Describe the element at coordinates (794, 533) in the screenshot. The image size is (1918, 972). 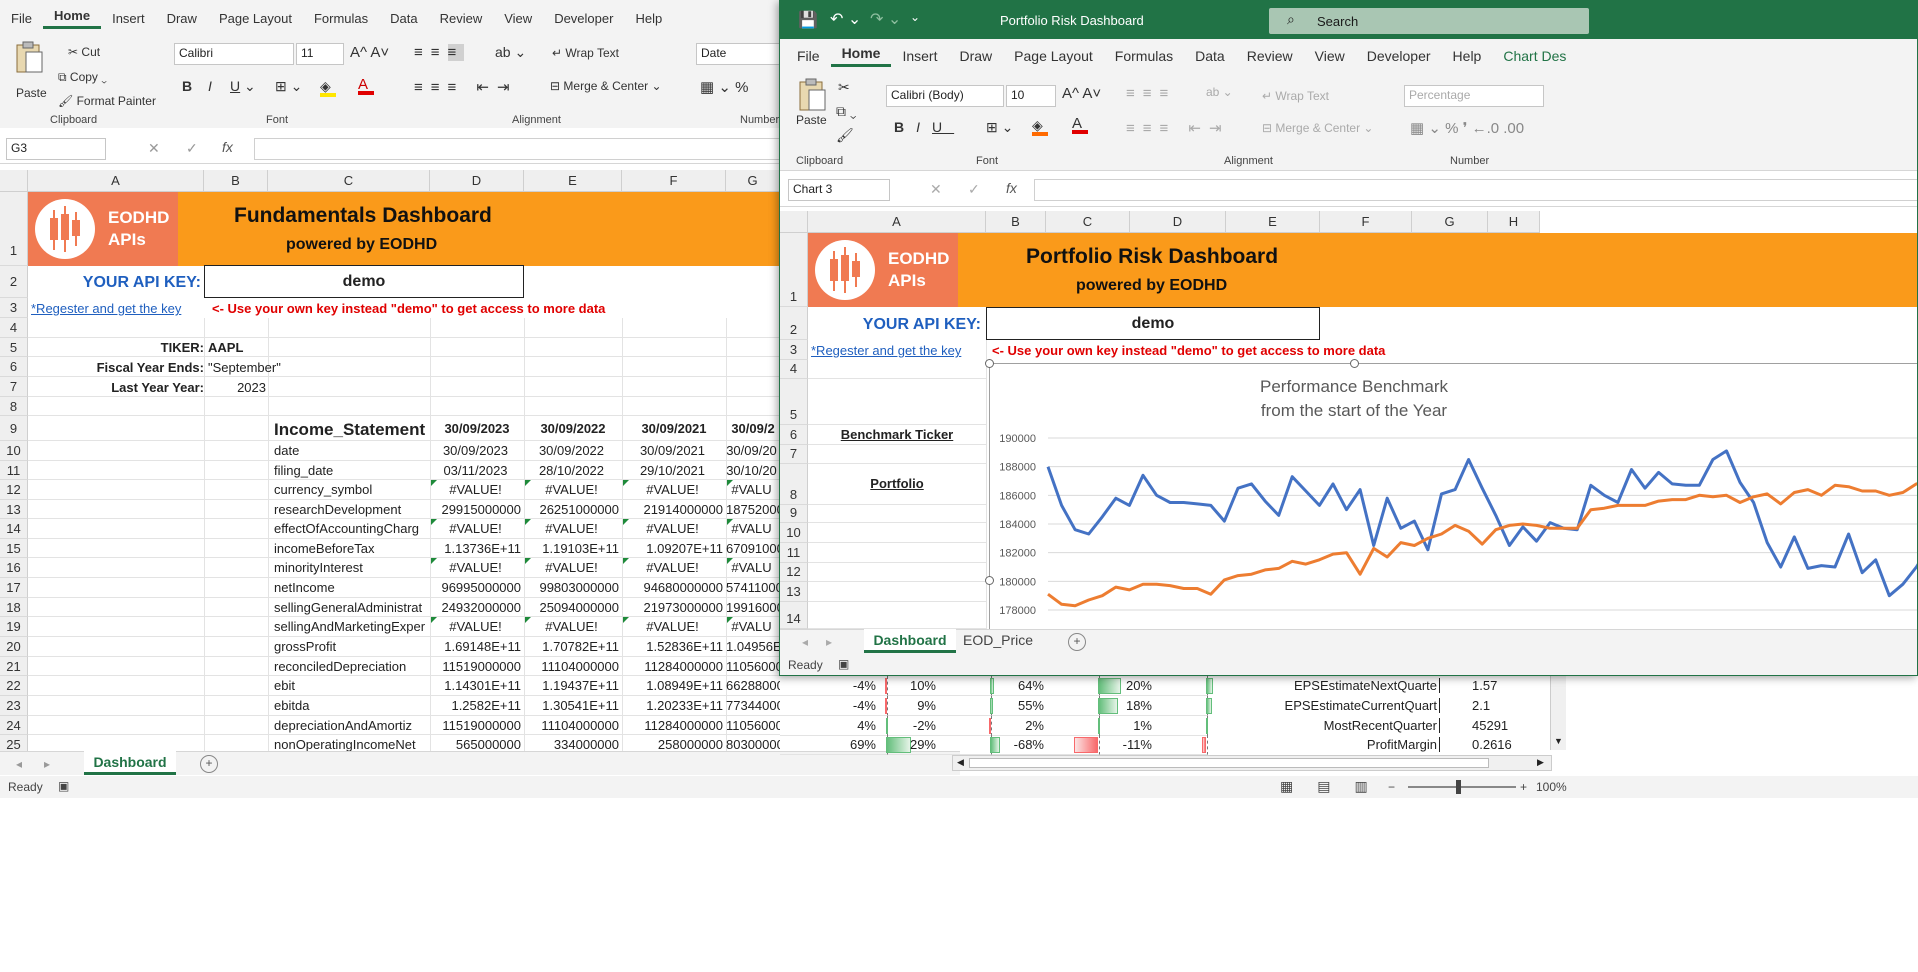
I see `right-row-header-10: 10` at that location.